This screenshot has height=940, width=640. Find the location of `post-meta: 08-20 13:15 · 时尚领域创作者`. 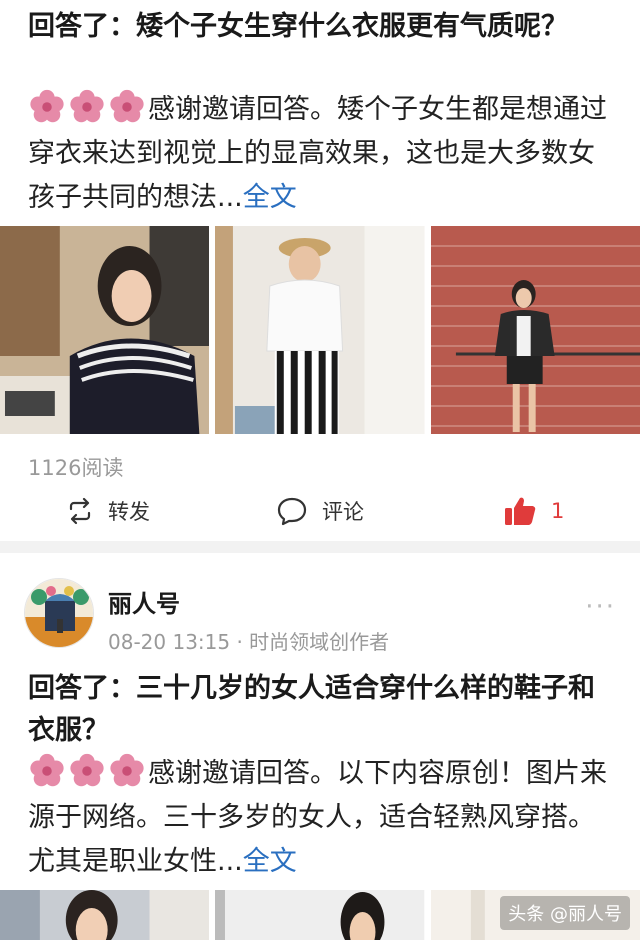

post-meta: 08-20 13:15 · 时尚领域创作者 is located at coordinates (249, 642).